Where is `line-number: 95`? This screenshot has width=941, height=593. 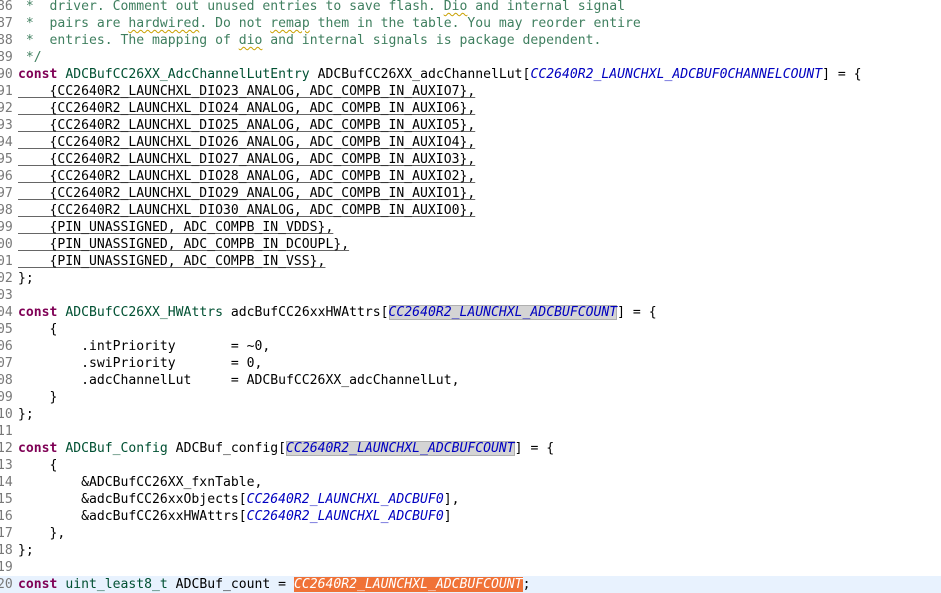
line-number: 95 is located at coordinates (6, 159).